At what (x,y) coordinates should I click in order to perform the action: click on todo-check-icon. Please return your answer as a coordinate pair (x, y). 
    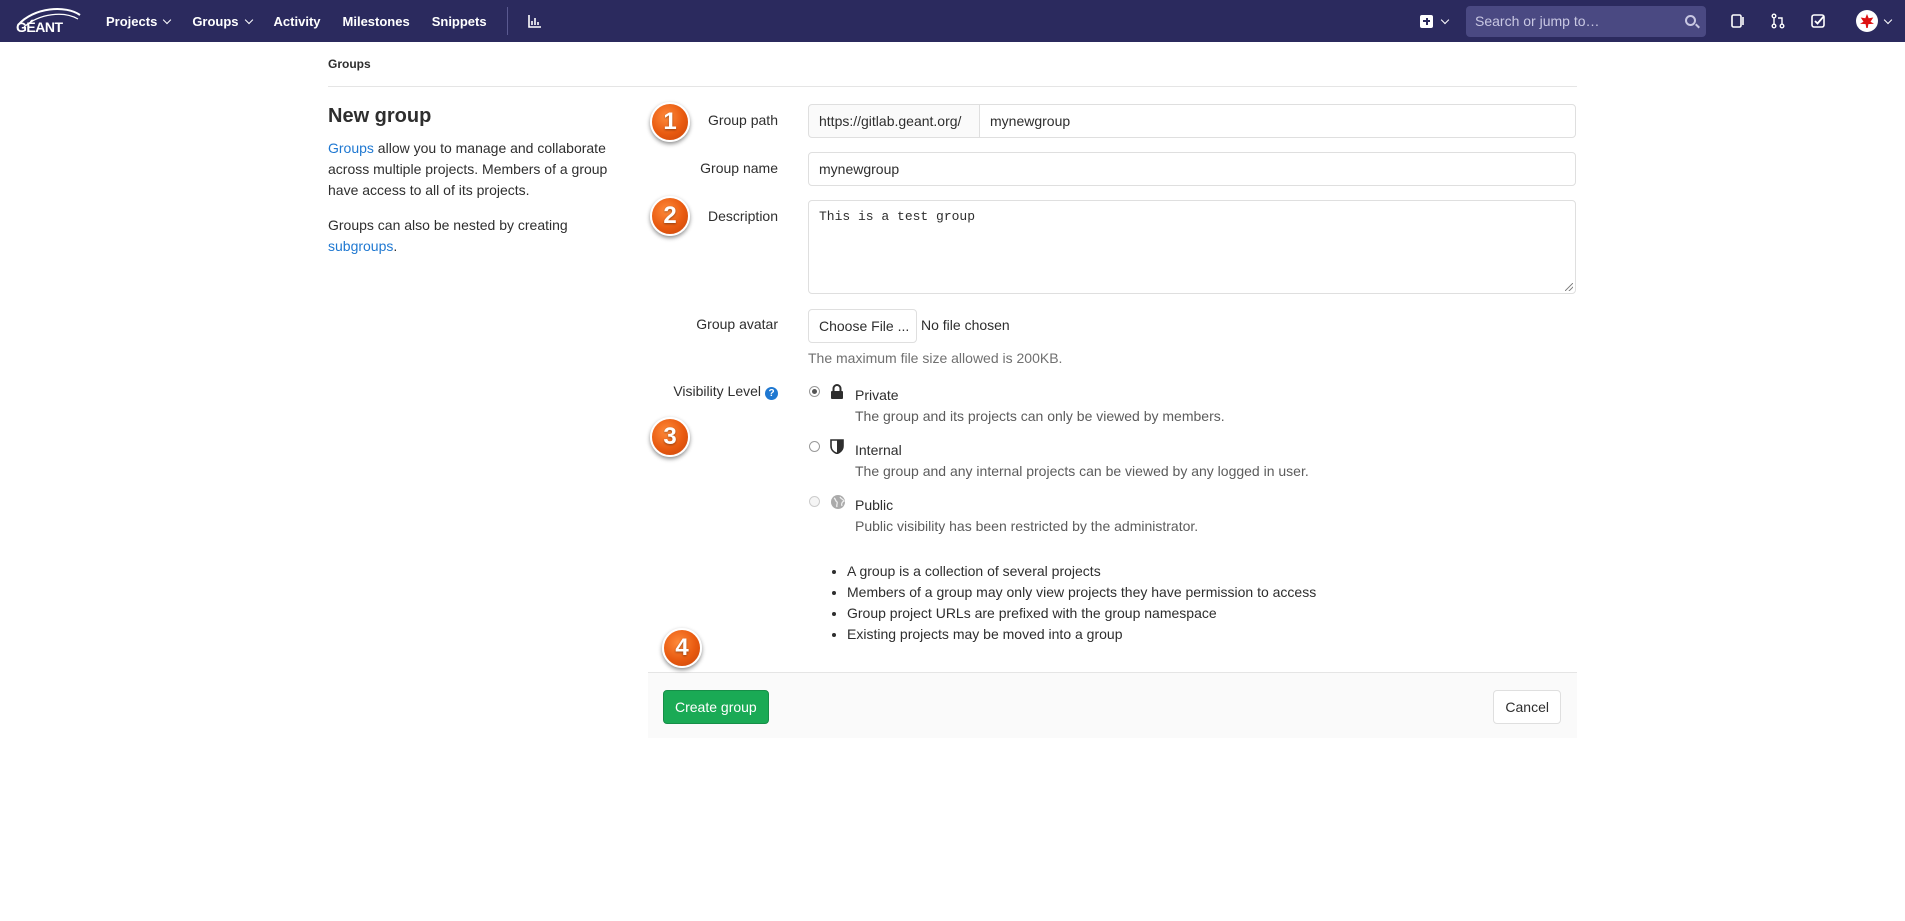
    Looking at the image, I should click on (1818, 21).